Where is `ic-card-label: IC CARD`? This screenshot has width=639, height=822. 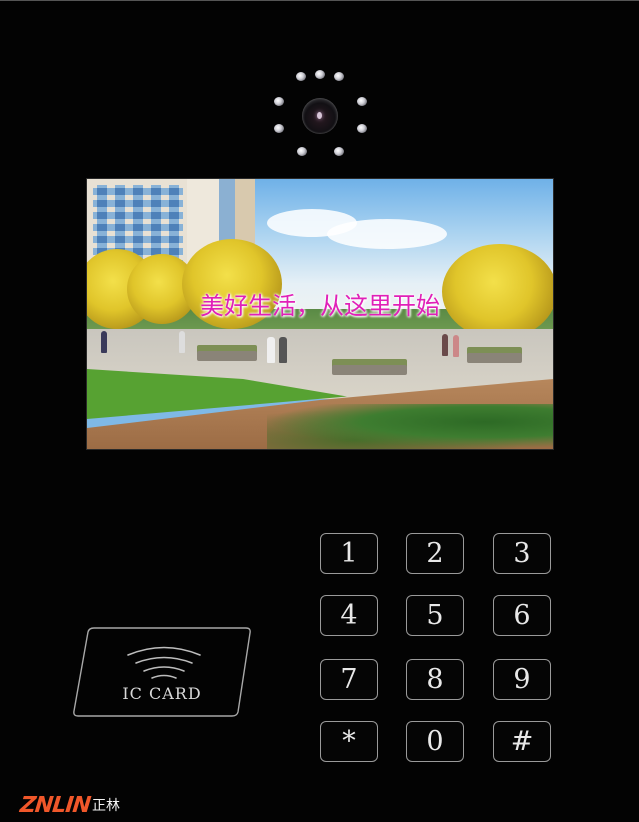
ic-card-label: IC CARD is located at coordinates (162, 693).